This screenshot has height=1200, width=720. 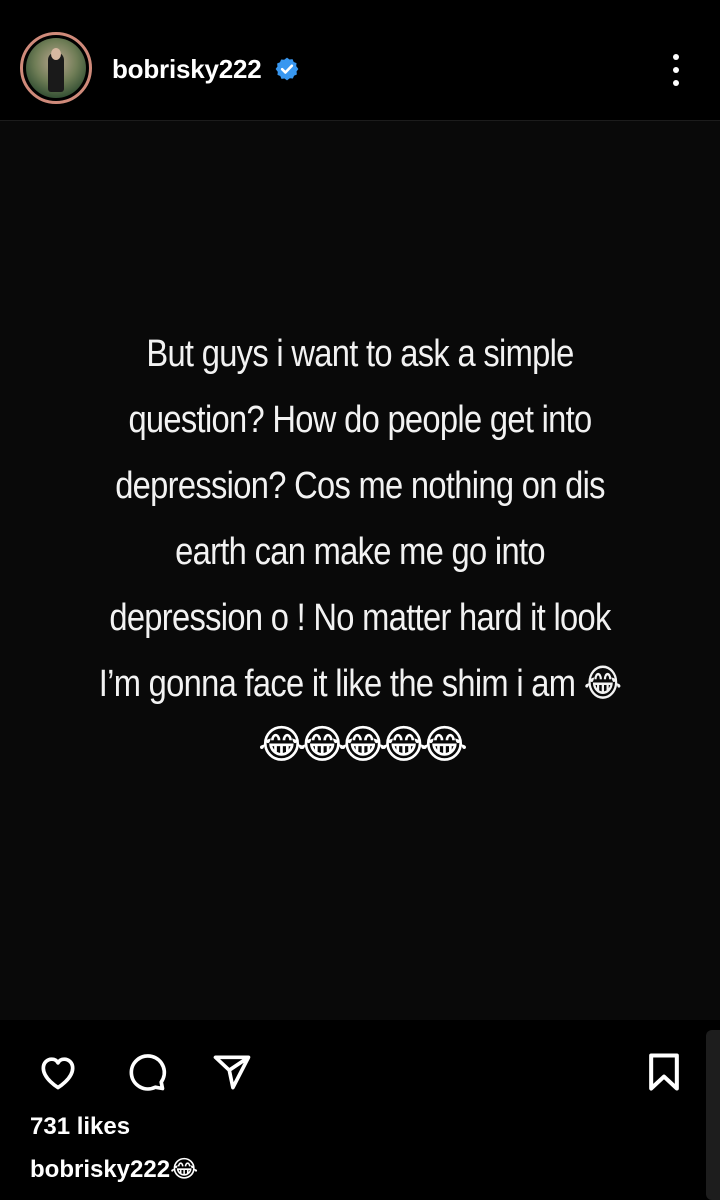 I want to click on story-line: depression o ! No matter hard it look, so click(x=360, y=618).